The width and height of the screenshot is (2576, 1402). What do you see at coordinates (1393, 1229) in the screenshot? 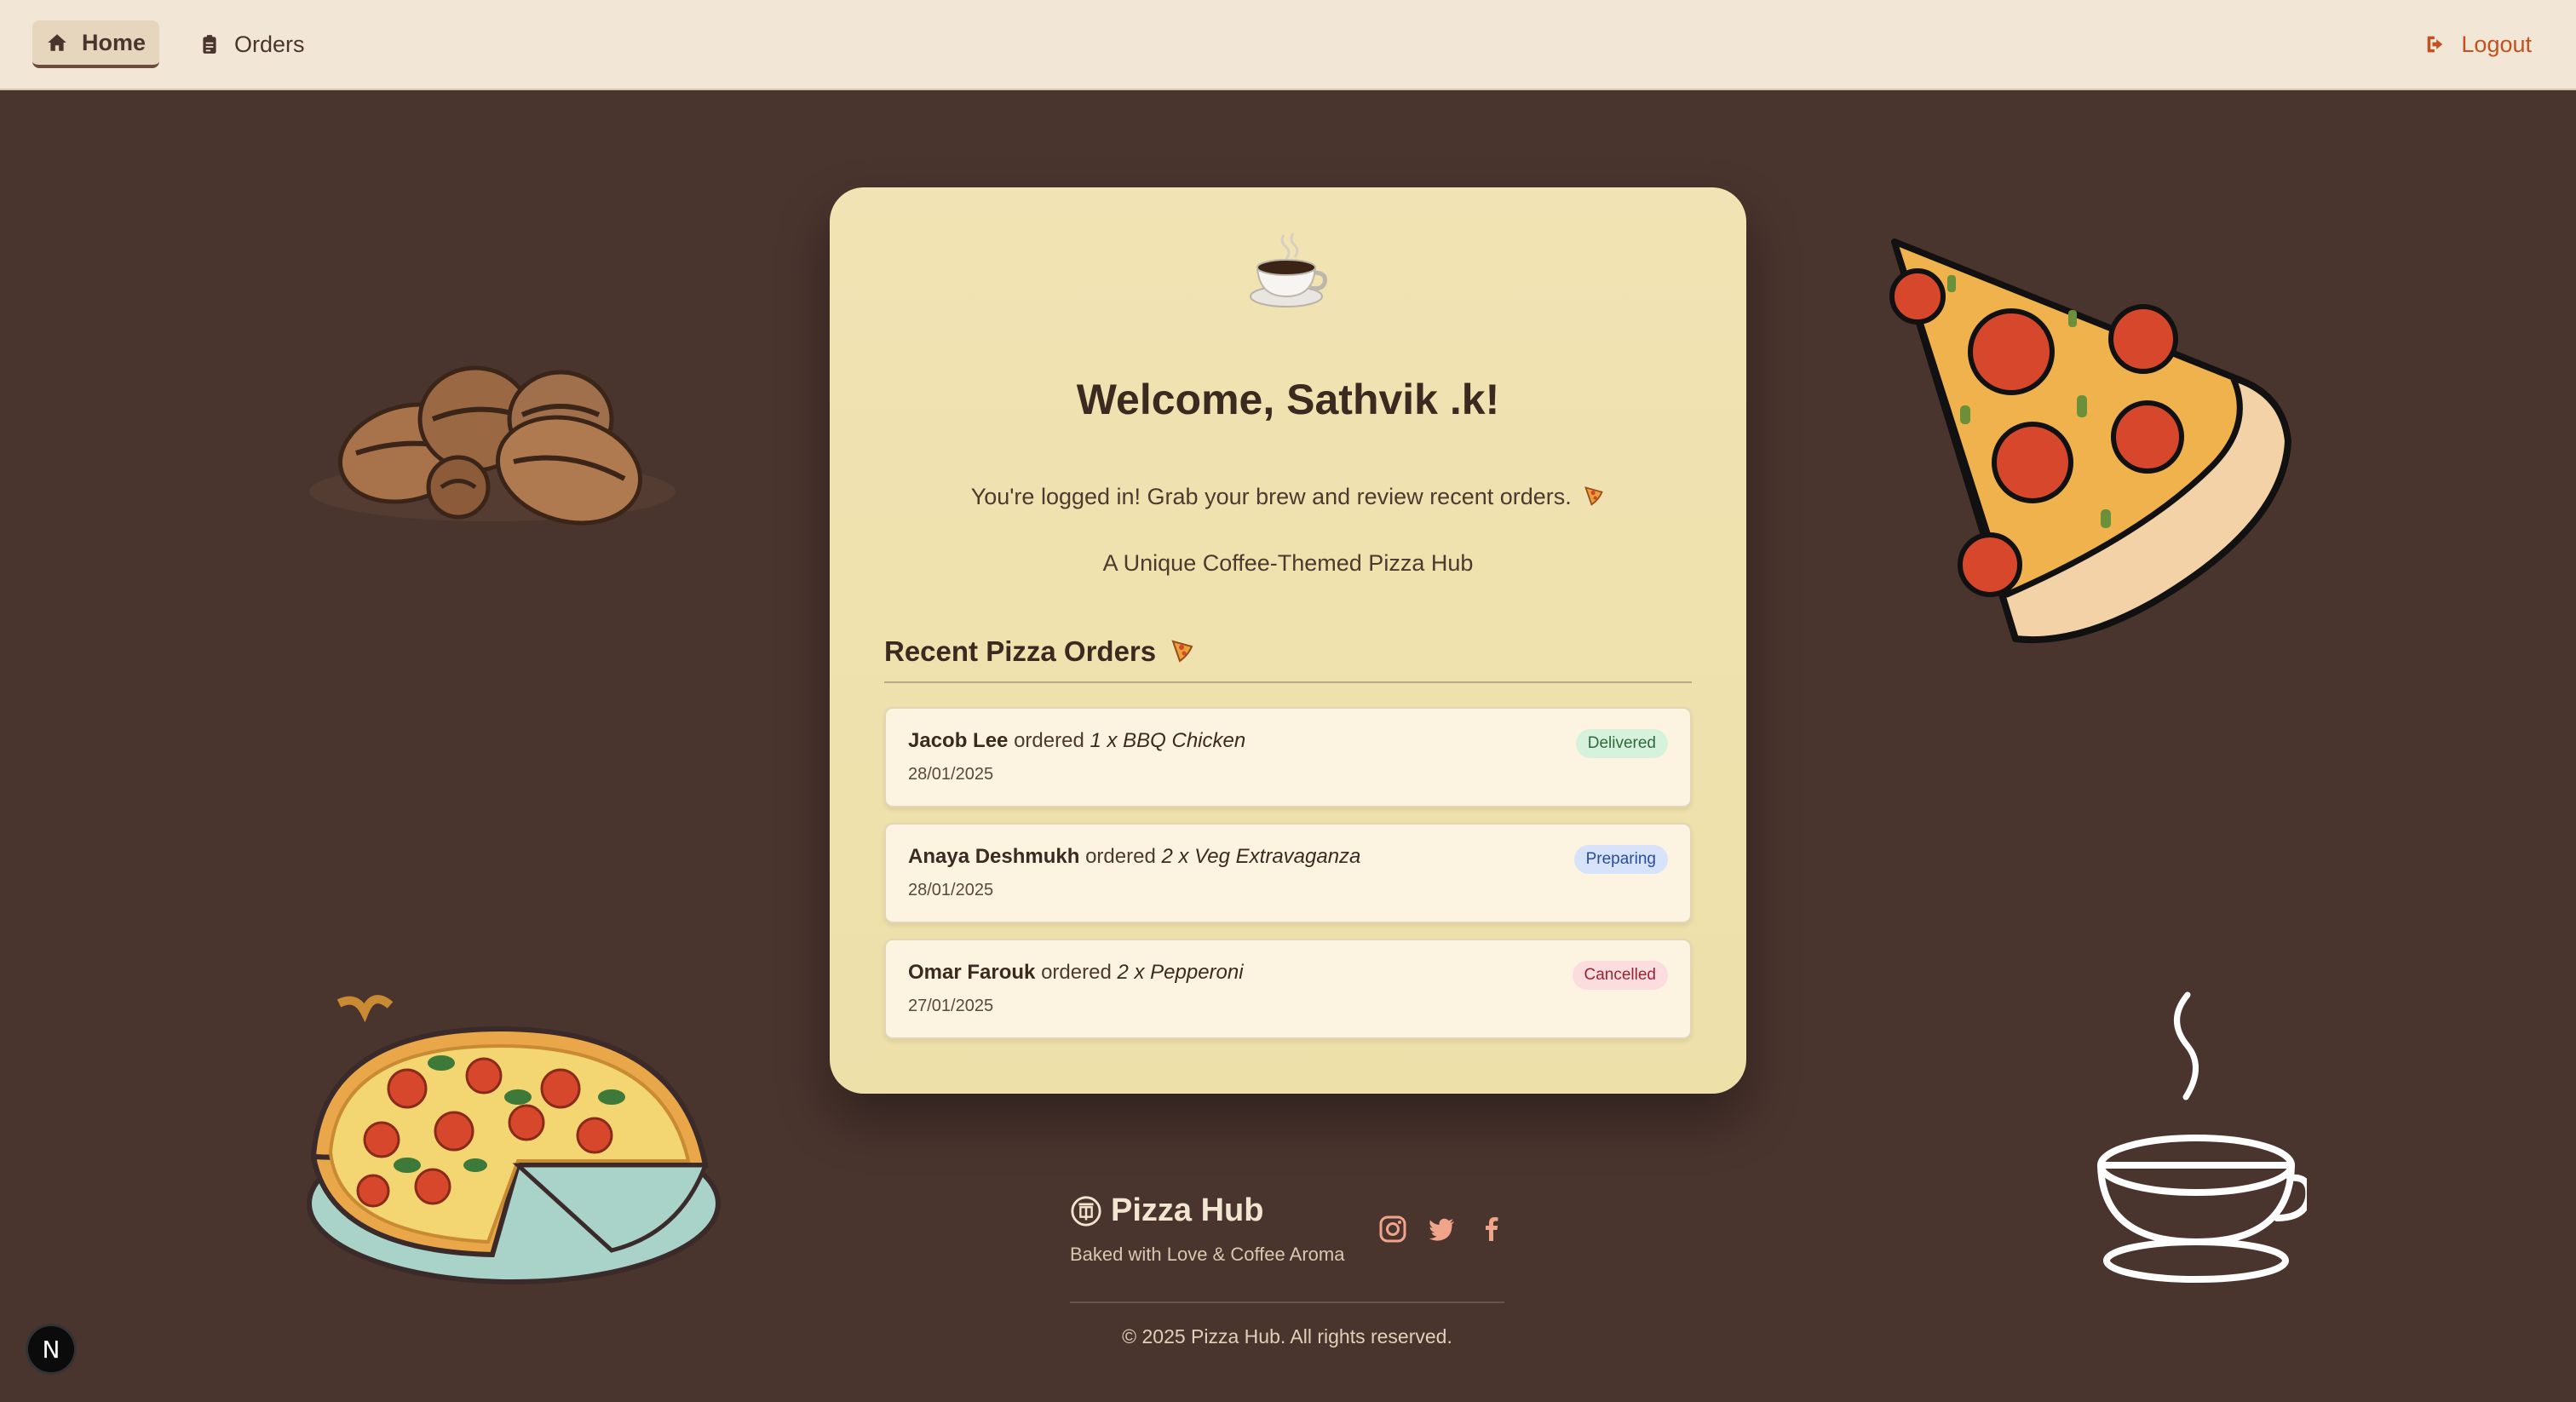
I see `instagram-icon` at bounding box center [1393, 1229].